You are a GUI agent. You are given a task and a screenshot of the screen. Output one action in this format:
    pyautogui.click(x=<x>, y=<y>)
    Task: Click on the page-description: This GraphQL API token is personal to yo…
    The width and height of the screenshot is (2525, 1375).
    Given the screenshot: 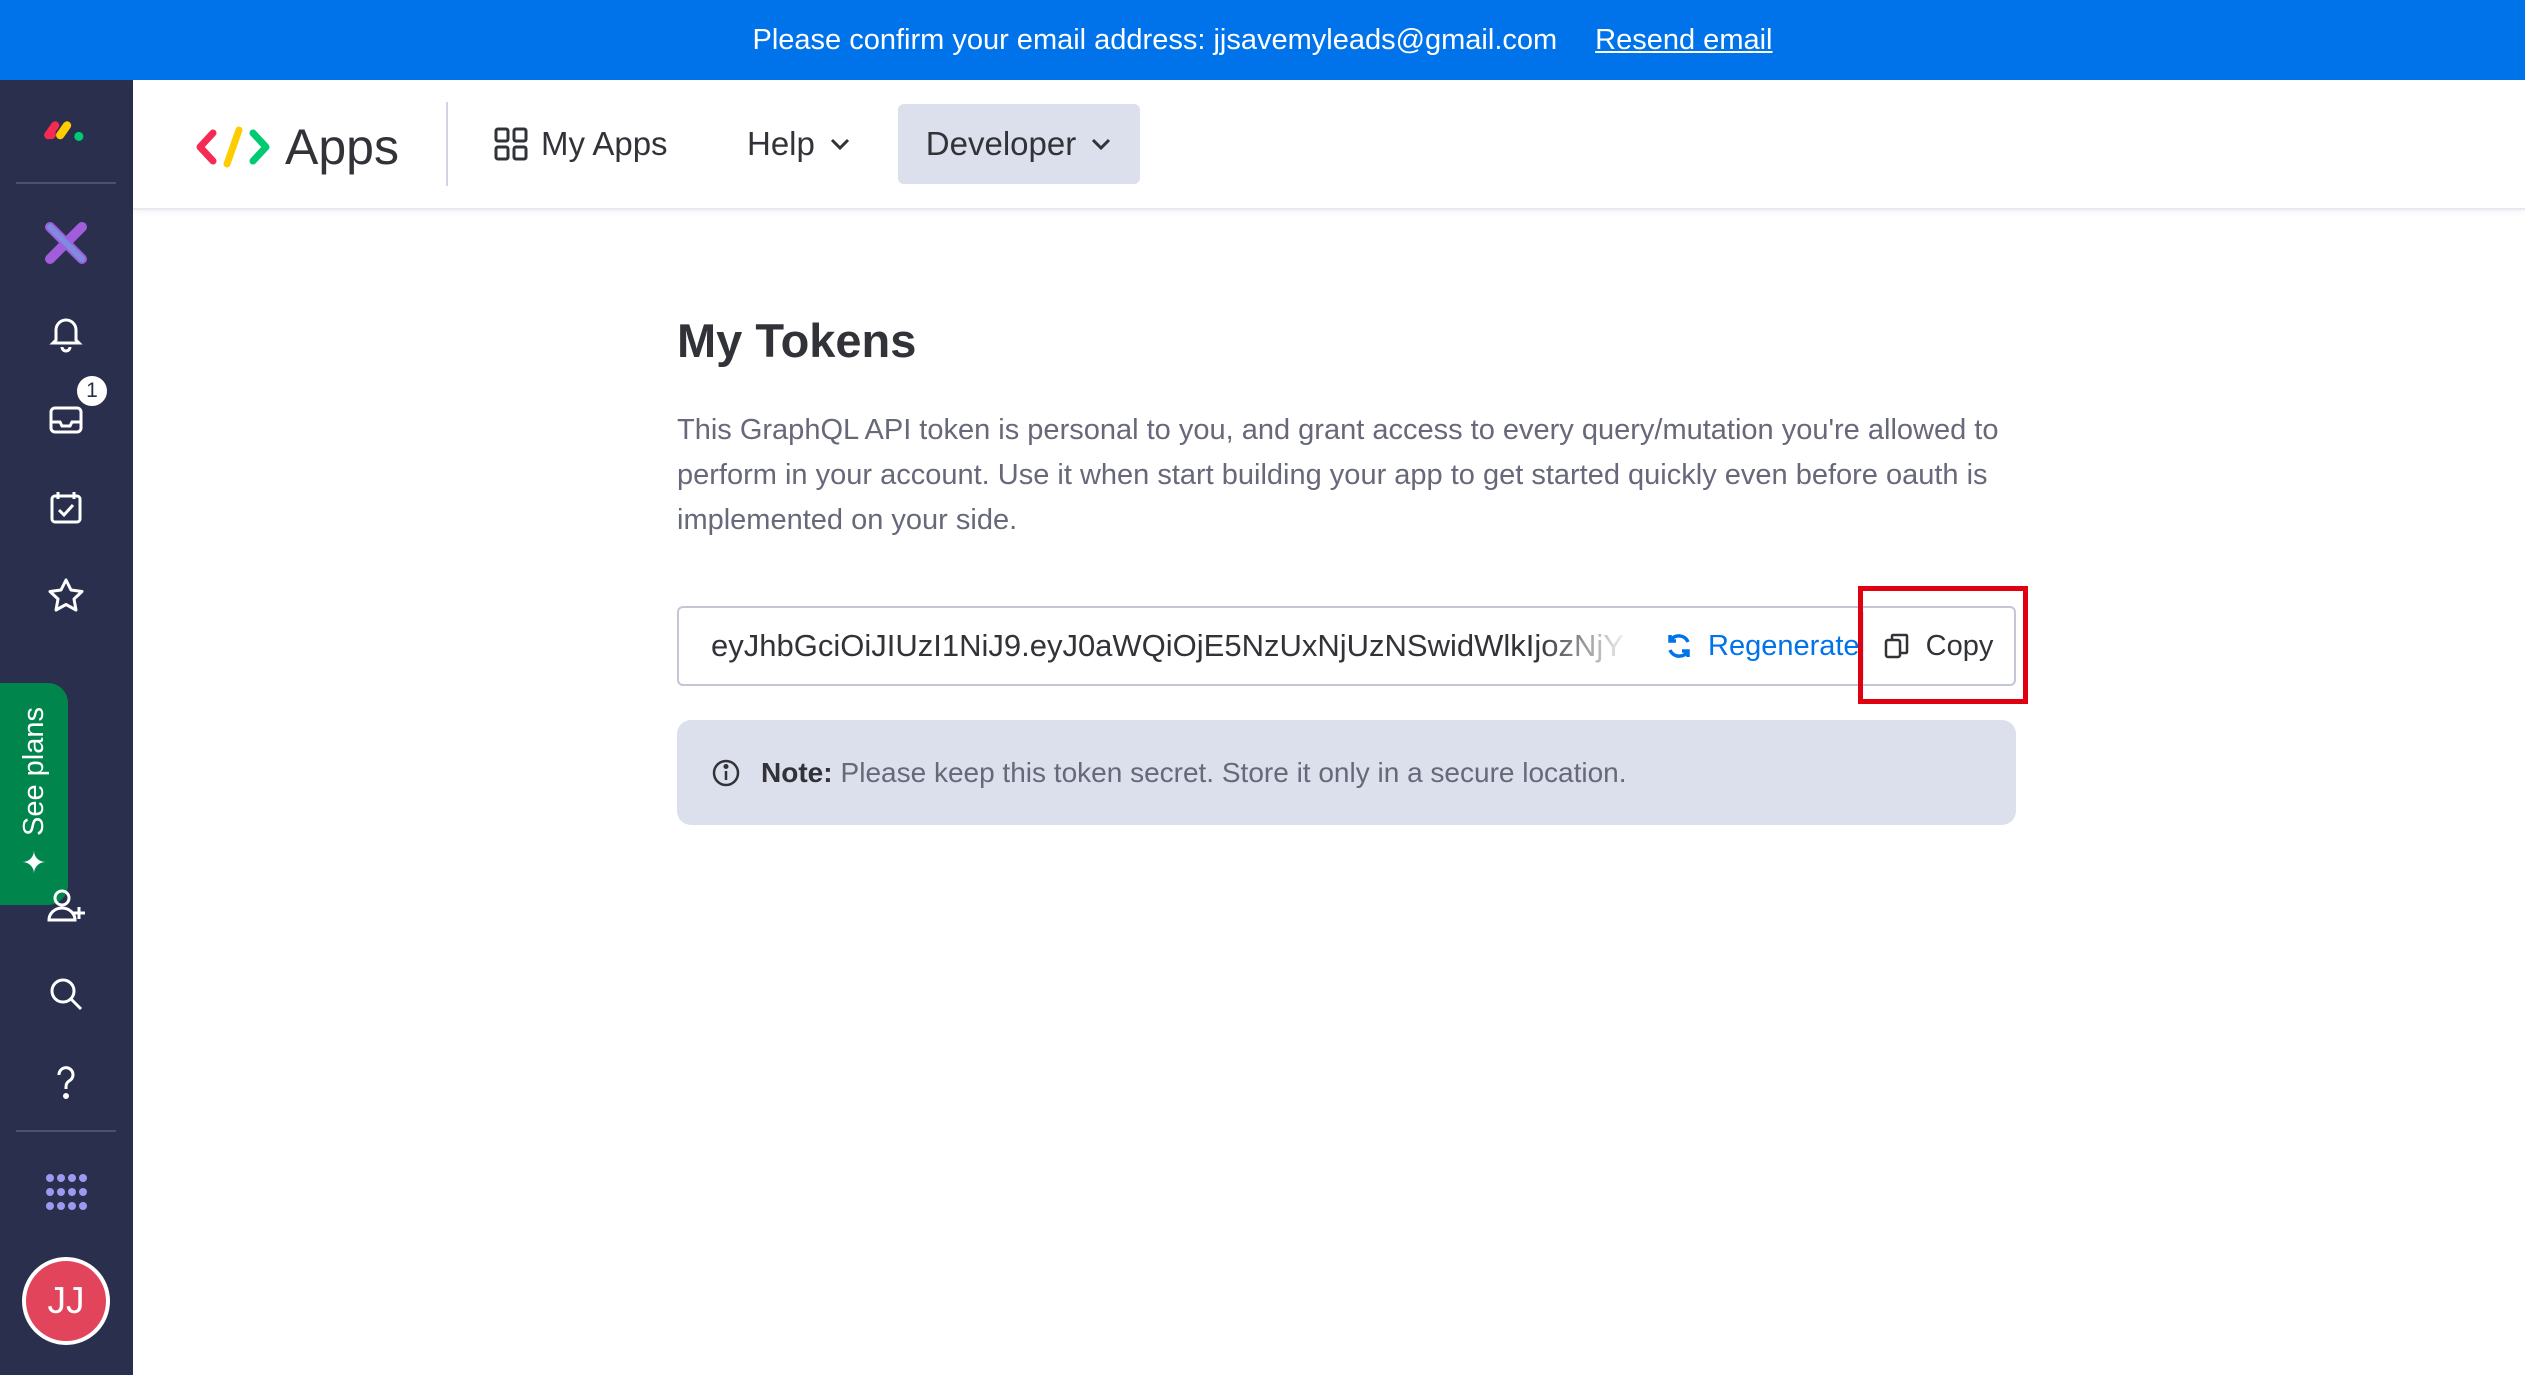 What is the action you would take?
    pyautogui.click(x=1338, y=475)
    